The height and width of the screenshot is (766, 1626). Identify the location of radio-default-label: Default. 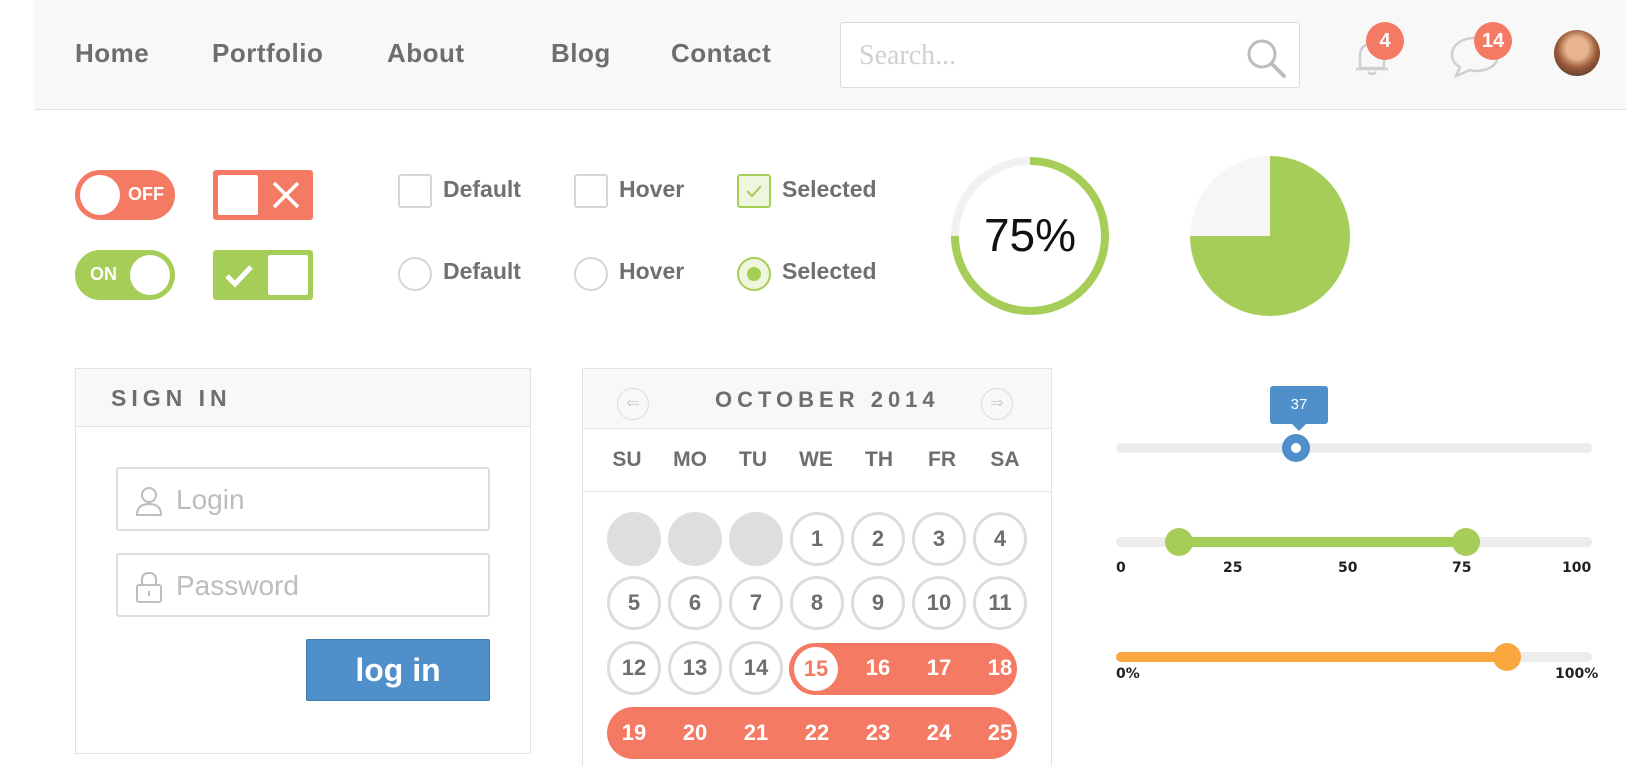
(482, 271).